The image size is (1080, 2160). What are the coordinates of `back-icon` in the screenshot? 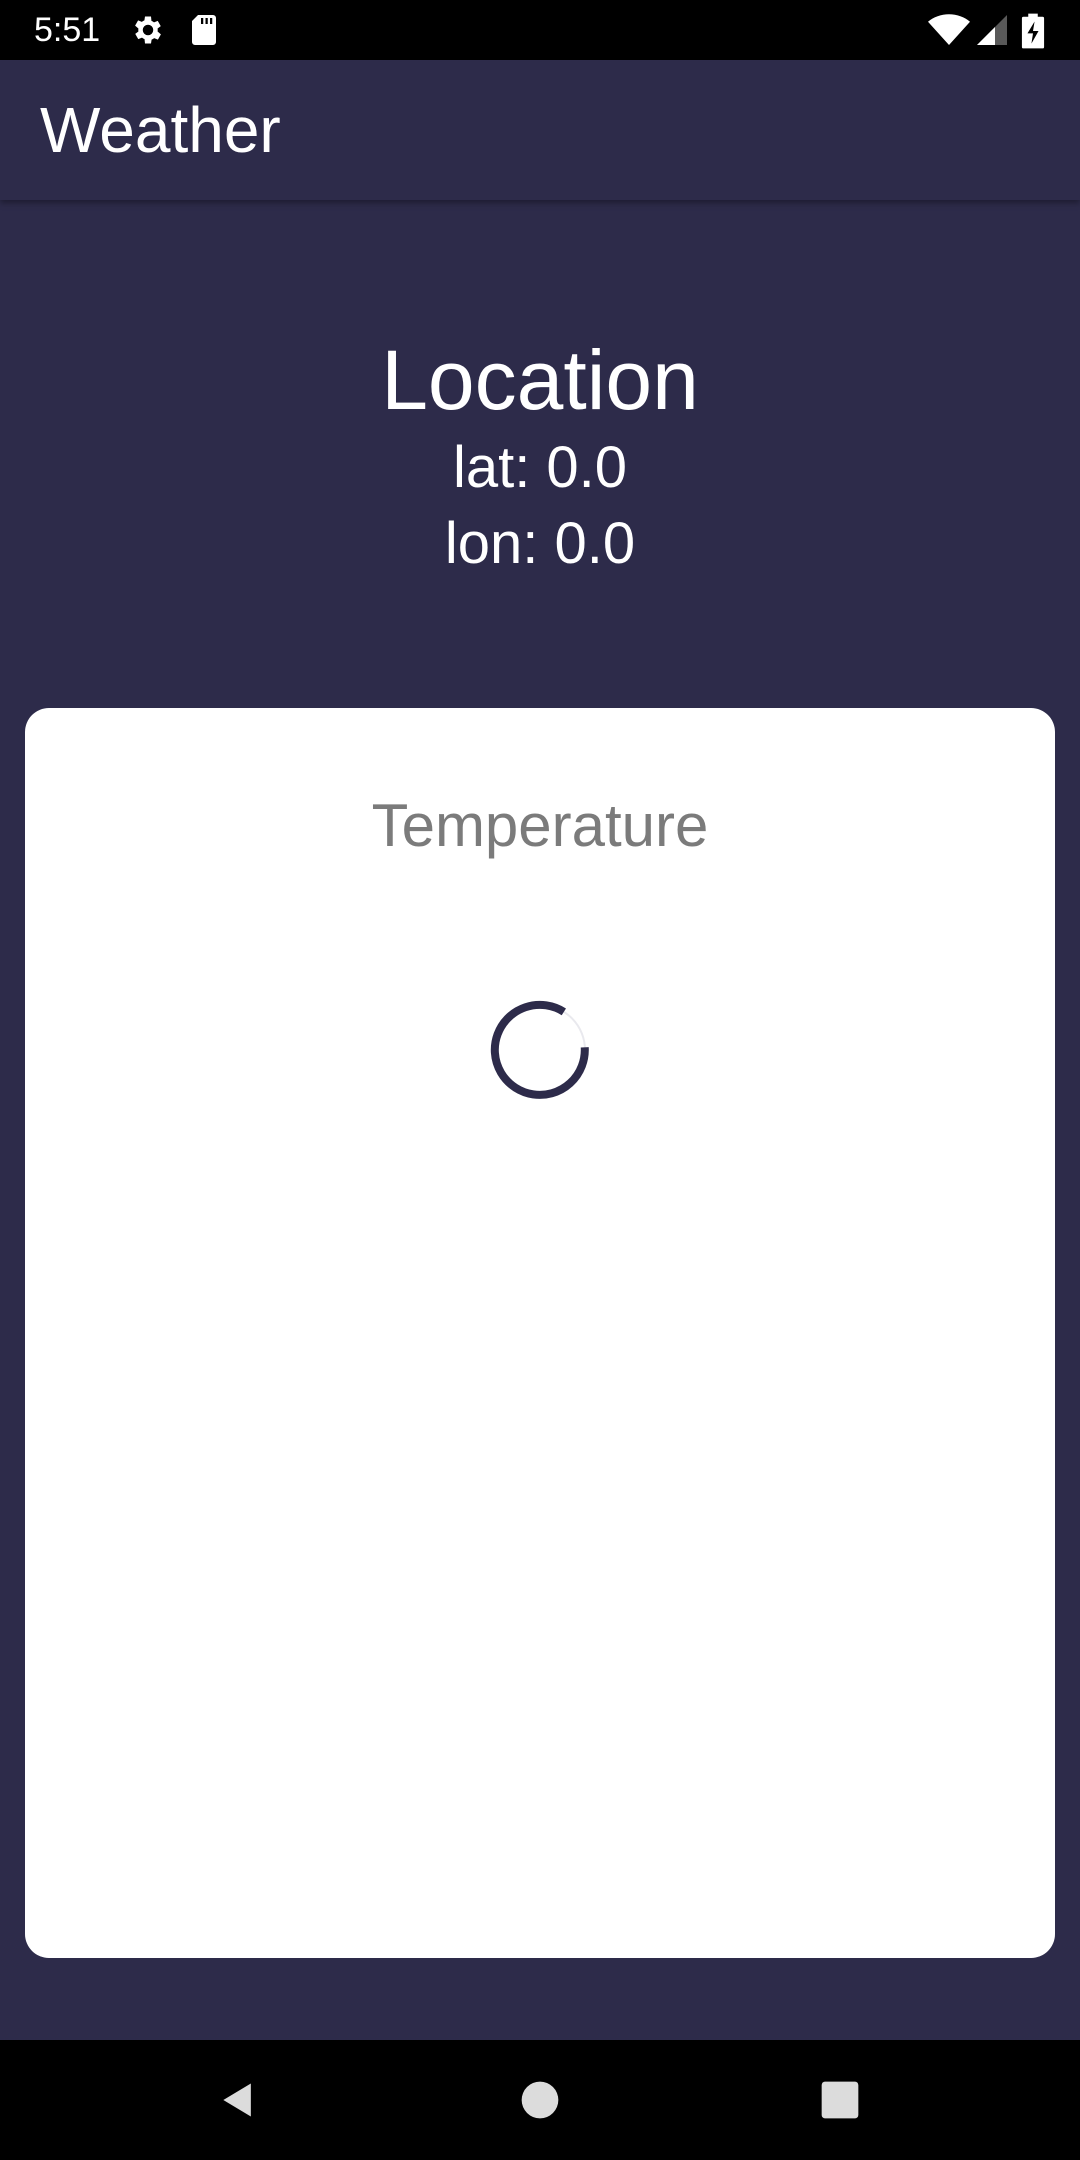 It's located at (238, 2100).